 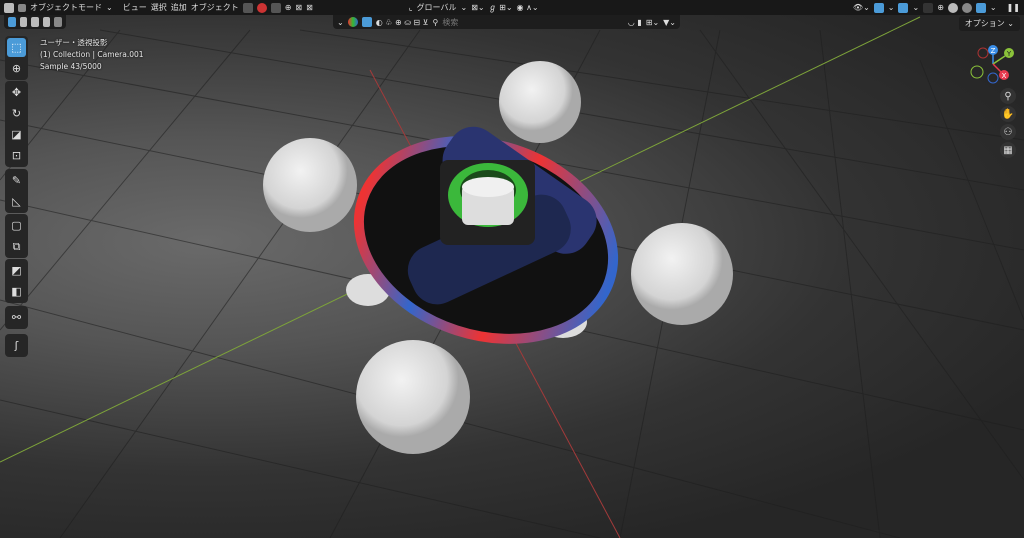 What do you see at coordinates (16, 58) in the screenshot?
I see `toolbar: ⬚ ⊕` at bounding box center [16, 58].